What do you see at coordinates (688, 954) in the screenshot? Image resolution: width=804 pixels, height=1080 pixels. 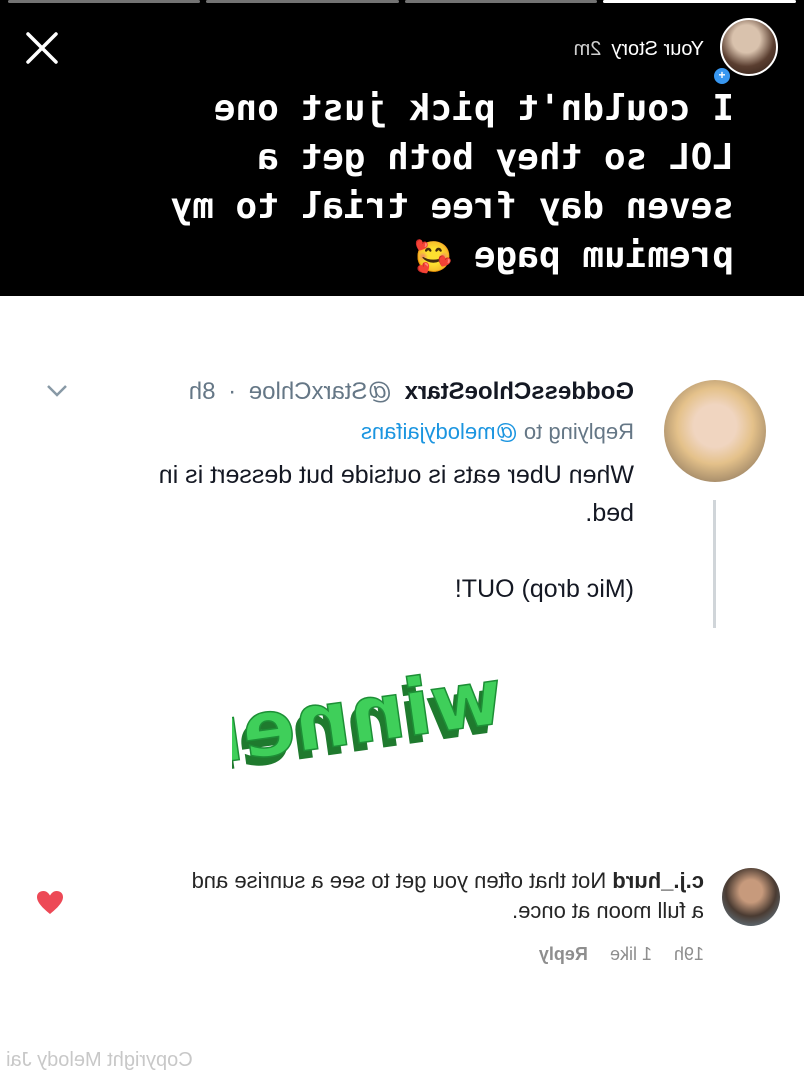 I see `comment-time: 19h` at bounding box center [688, 954].